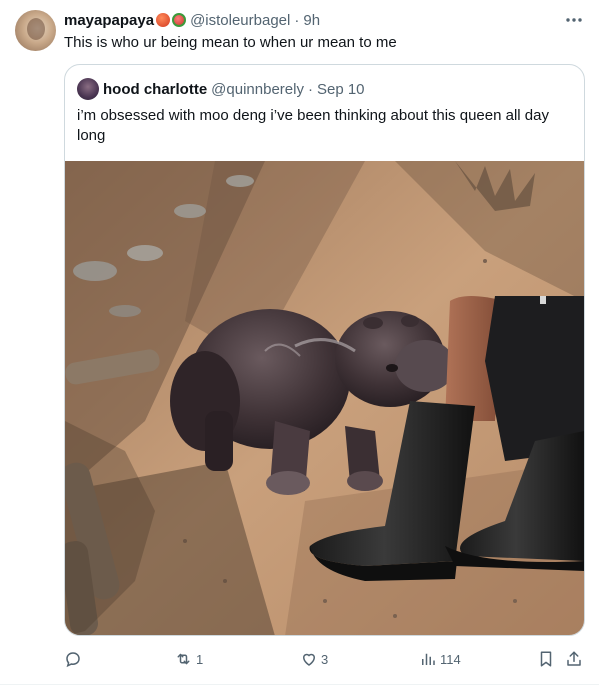 Image resolution: width=599 pixels, height=685 pixels. What do you see at coordinates (311, 20) in the screenshot?
I see `tweet-timestamp: 9h` at bounding box center [311, 20].